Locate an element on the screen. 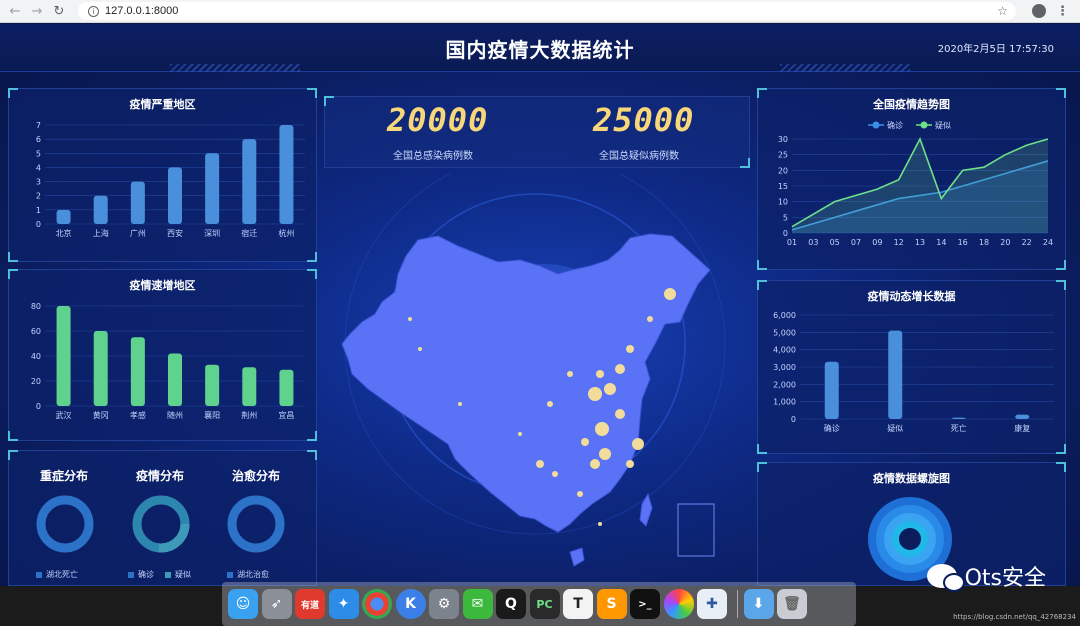 The height and width of the screenshot is (626, 1080). photos-icon is located at coordinates (678, 604).